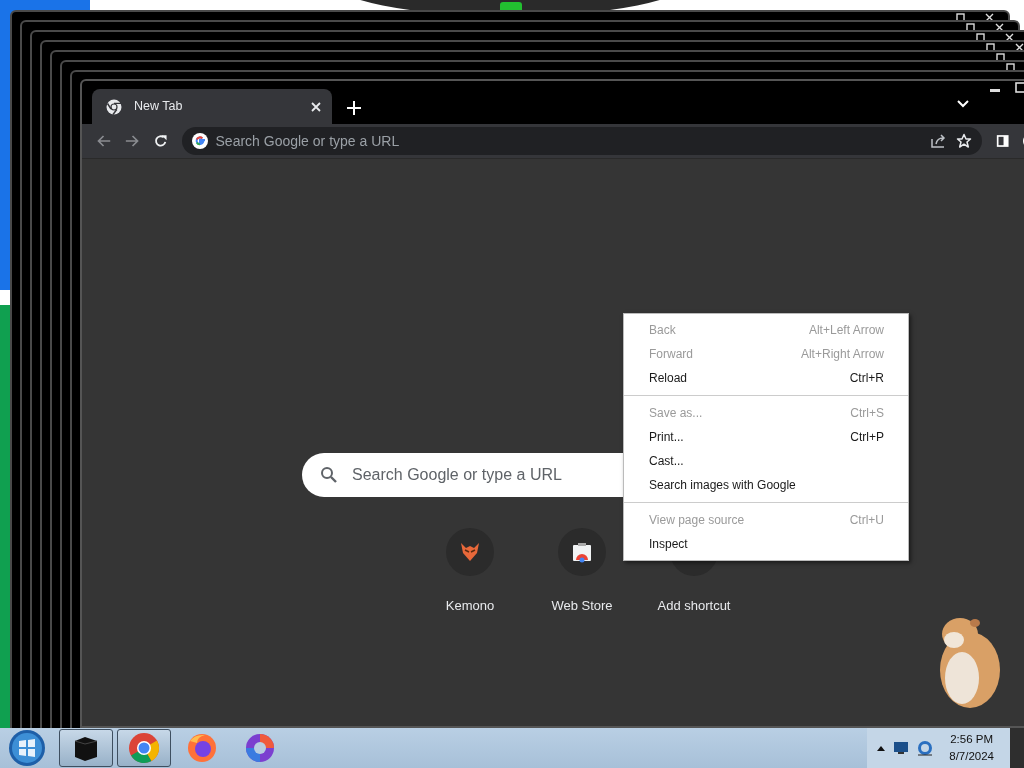 The image size is (1024, 768). What do you see at coordinates (470, 572) in the screenshot?
I see `shortcut-tile: Kemono` at bounding box center [470, 572].